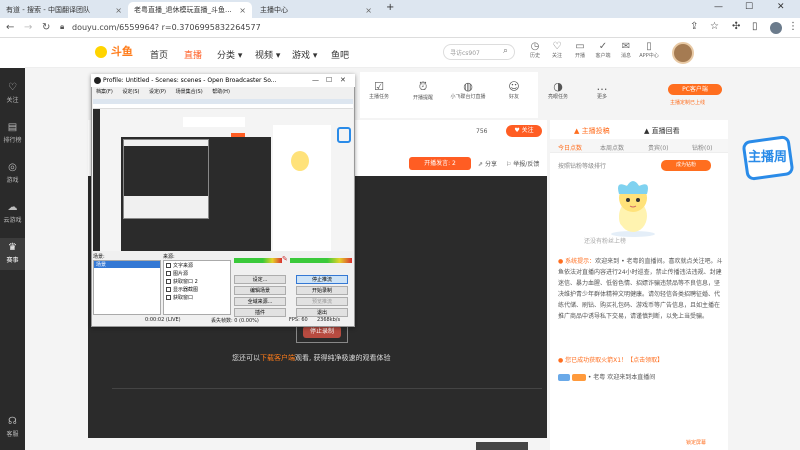 The height and width of the screenshot is (450, 800). I want to click on hot-badge: 开播发言: 2, so click(440, 163).